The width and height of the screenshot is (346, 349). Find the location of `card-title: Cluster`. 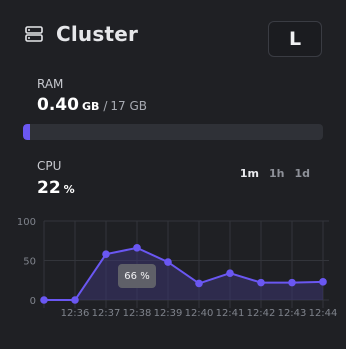

card-title: Cluster is located at coordinates (97, 34).